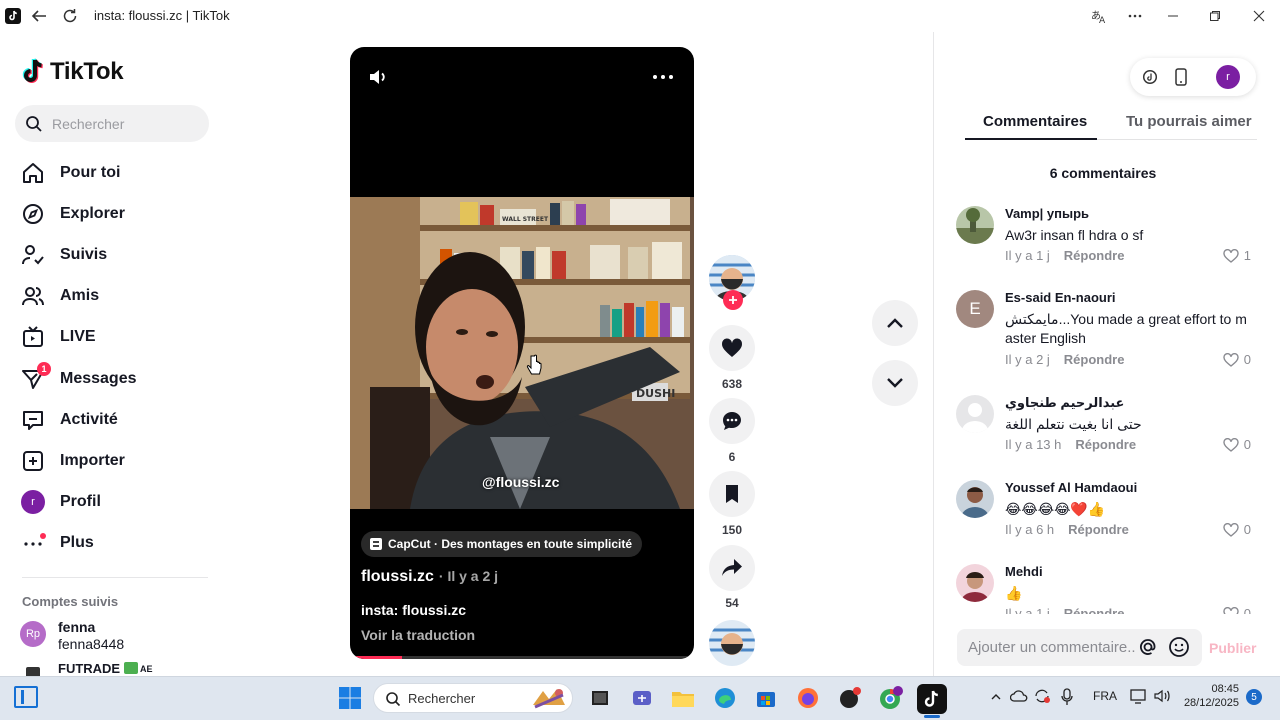 This screenshot has width=1280, height=720. I want to click on back-arrow-icon, so click(39, 16).